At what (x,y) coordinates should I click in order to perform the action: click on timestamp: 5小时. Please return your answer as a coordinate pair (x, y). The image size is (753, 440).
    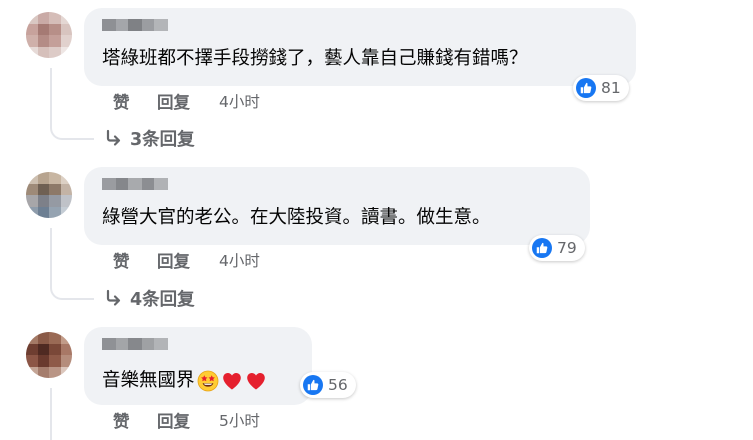
    Looking at the image, I should click on (239, 420).